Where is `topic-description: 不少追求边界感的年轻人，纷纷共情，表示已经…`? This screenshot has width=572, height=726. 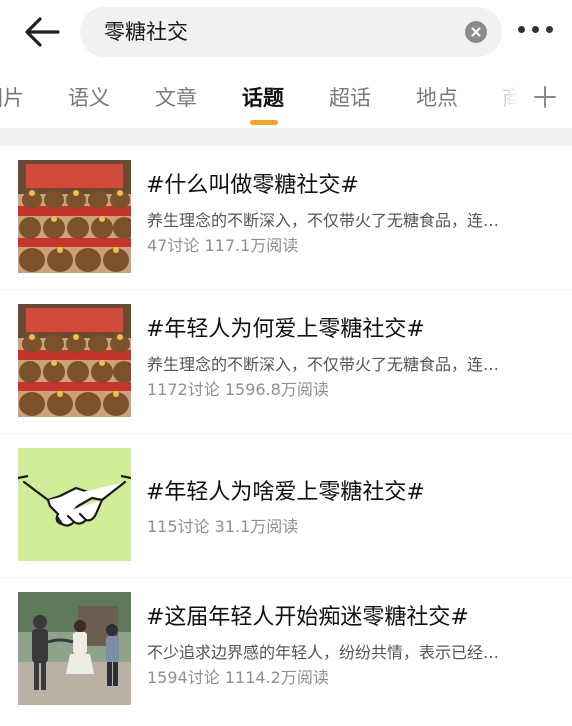 topic-description: 不少追求边界感的年轻人，纷纷共情，表示已经… is located at coordinates (323, 652).